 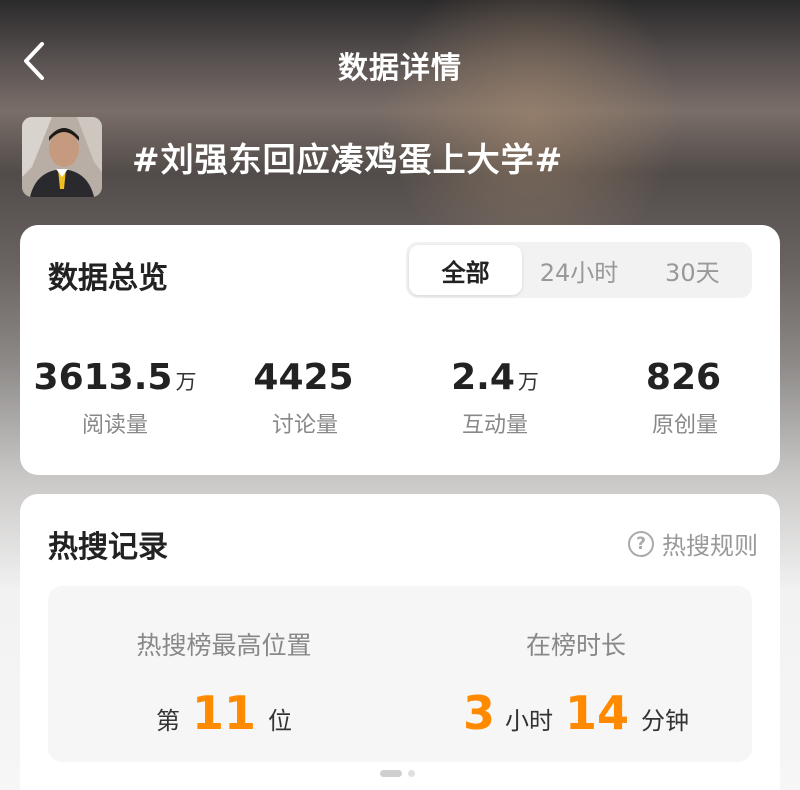 I want to click on person-photo-icon, so click(x=62, y=157).